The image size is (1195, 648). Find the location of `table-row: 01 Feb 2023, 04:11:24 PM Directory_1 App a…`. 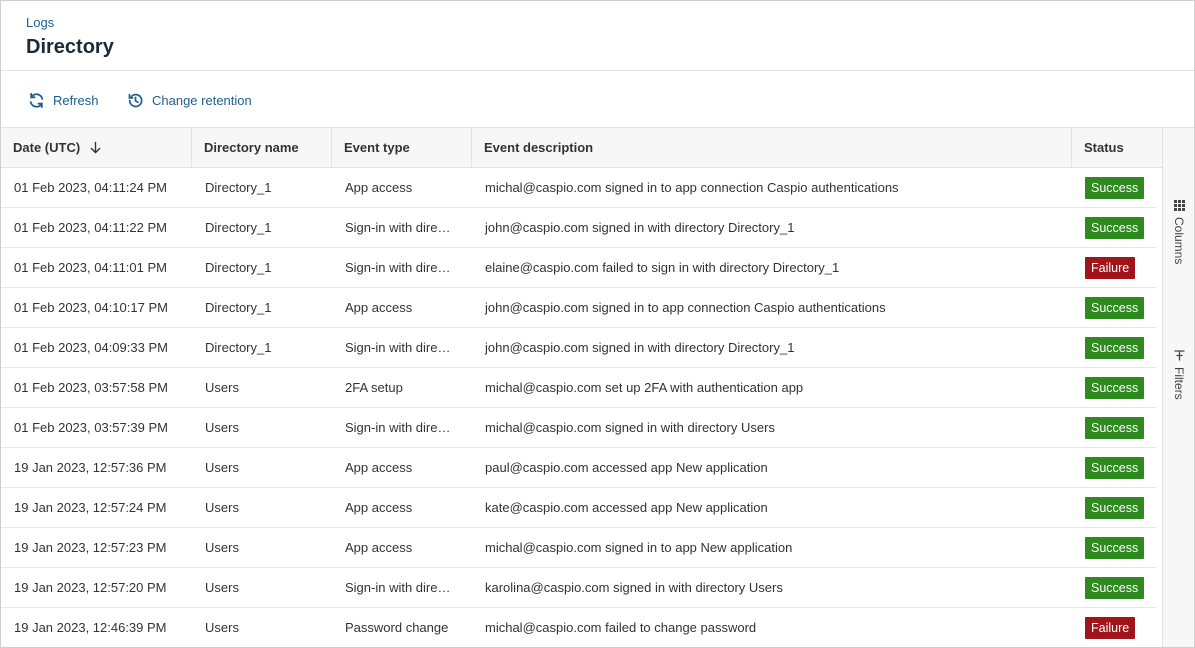

table-row: 01 Feb 2023, 04:11:24 PM Directory_1 App a… is located at coordinates (578, 188).